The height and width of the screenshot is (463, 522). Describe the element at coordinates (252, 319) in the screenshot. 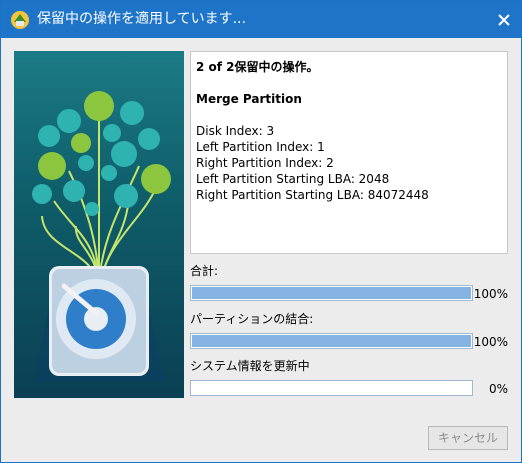

I see `merge-progress-label: パーティションの結合:` at that location.